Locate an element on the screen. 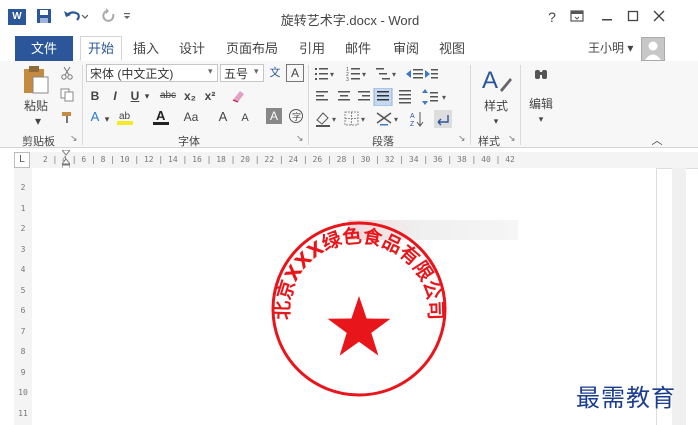 Image resolution: width=698 pixels, height=425 pixels. vruler-mark: 9 is located at coordinates (23, 372).